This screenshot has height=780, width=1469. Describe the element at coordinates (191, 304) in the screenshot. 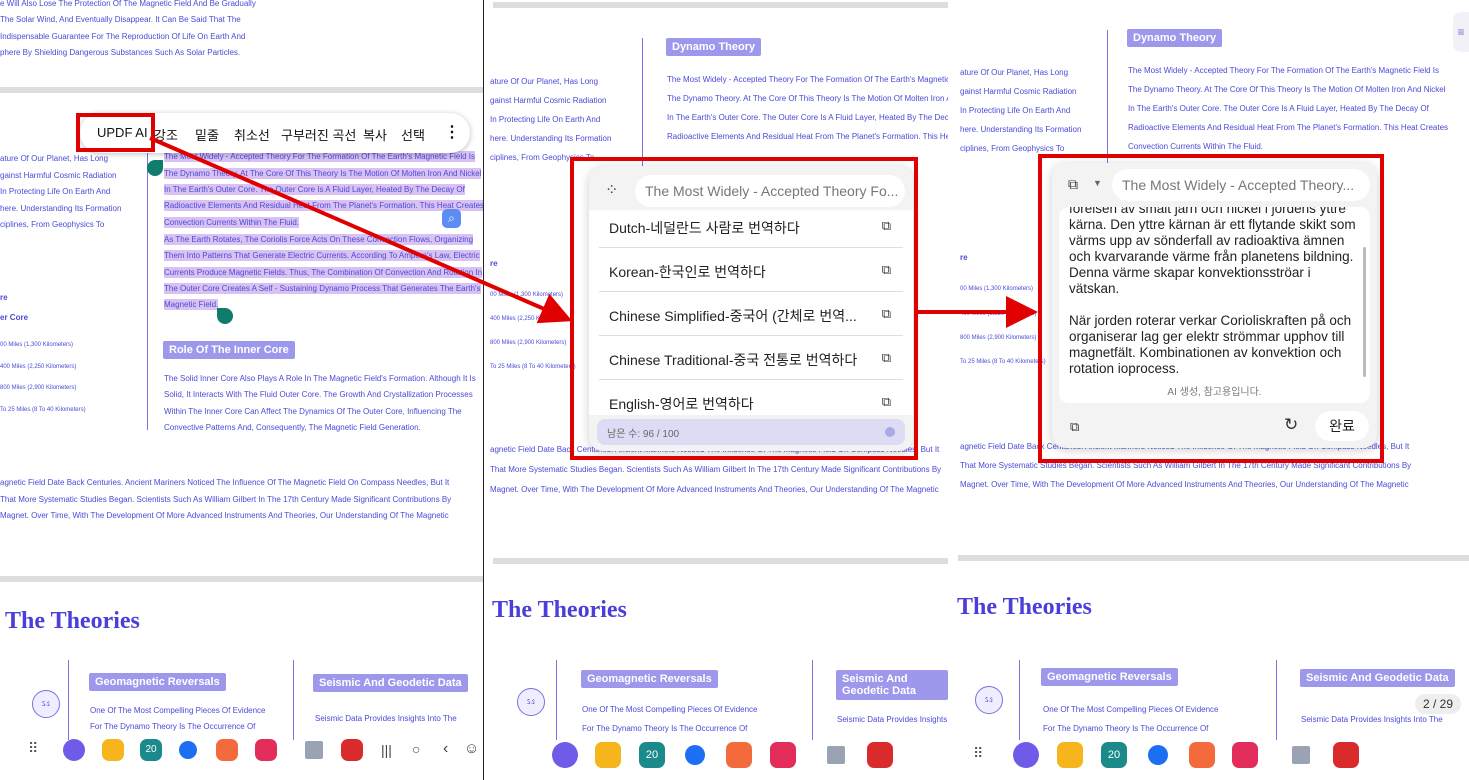

I see `text-line: Magnetic Field.` at that location.